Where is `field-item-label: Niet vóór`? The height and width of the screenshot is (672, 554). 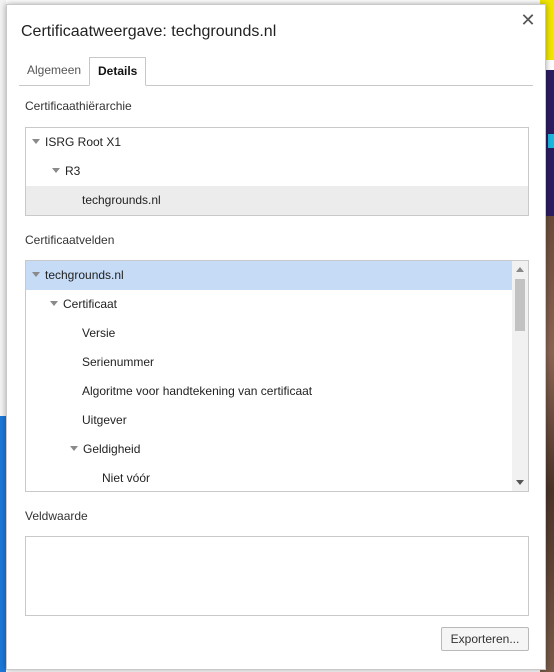 field-item-label: Niet vóór is located at coordinates (126, 478).